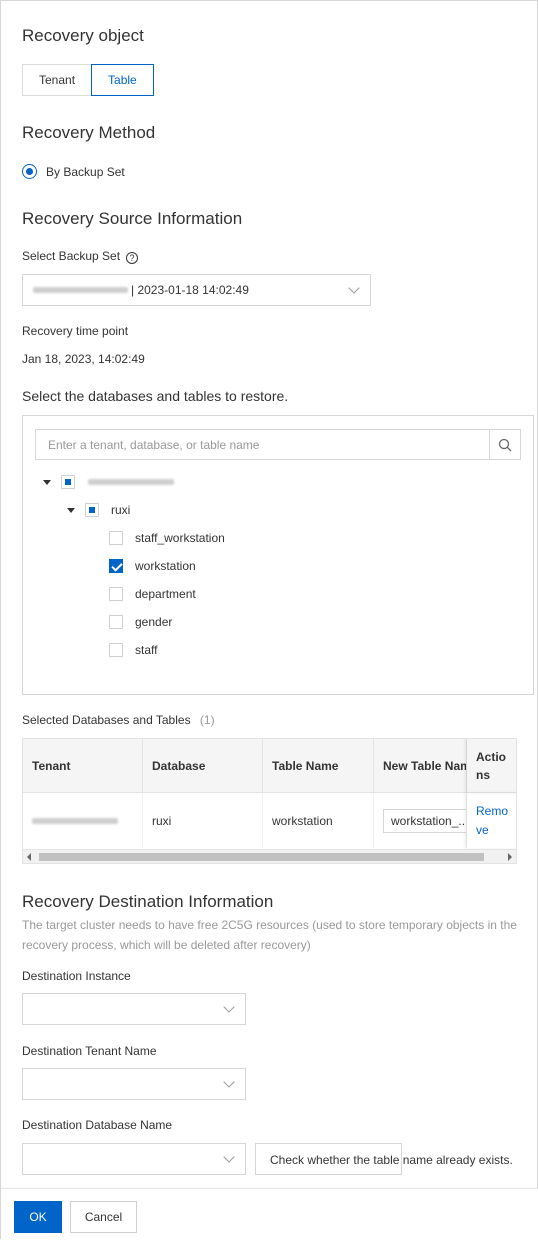  I want to click on table-checkbox-staff, so click(116, 650).